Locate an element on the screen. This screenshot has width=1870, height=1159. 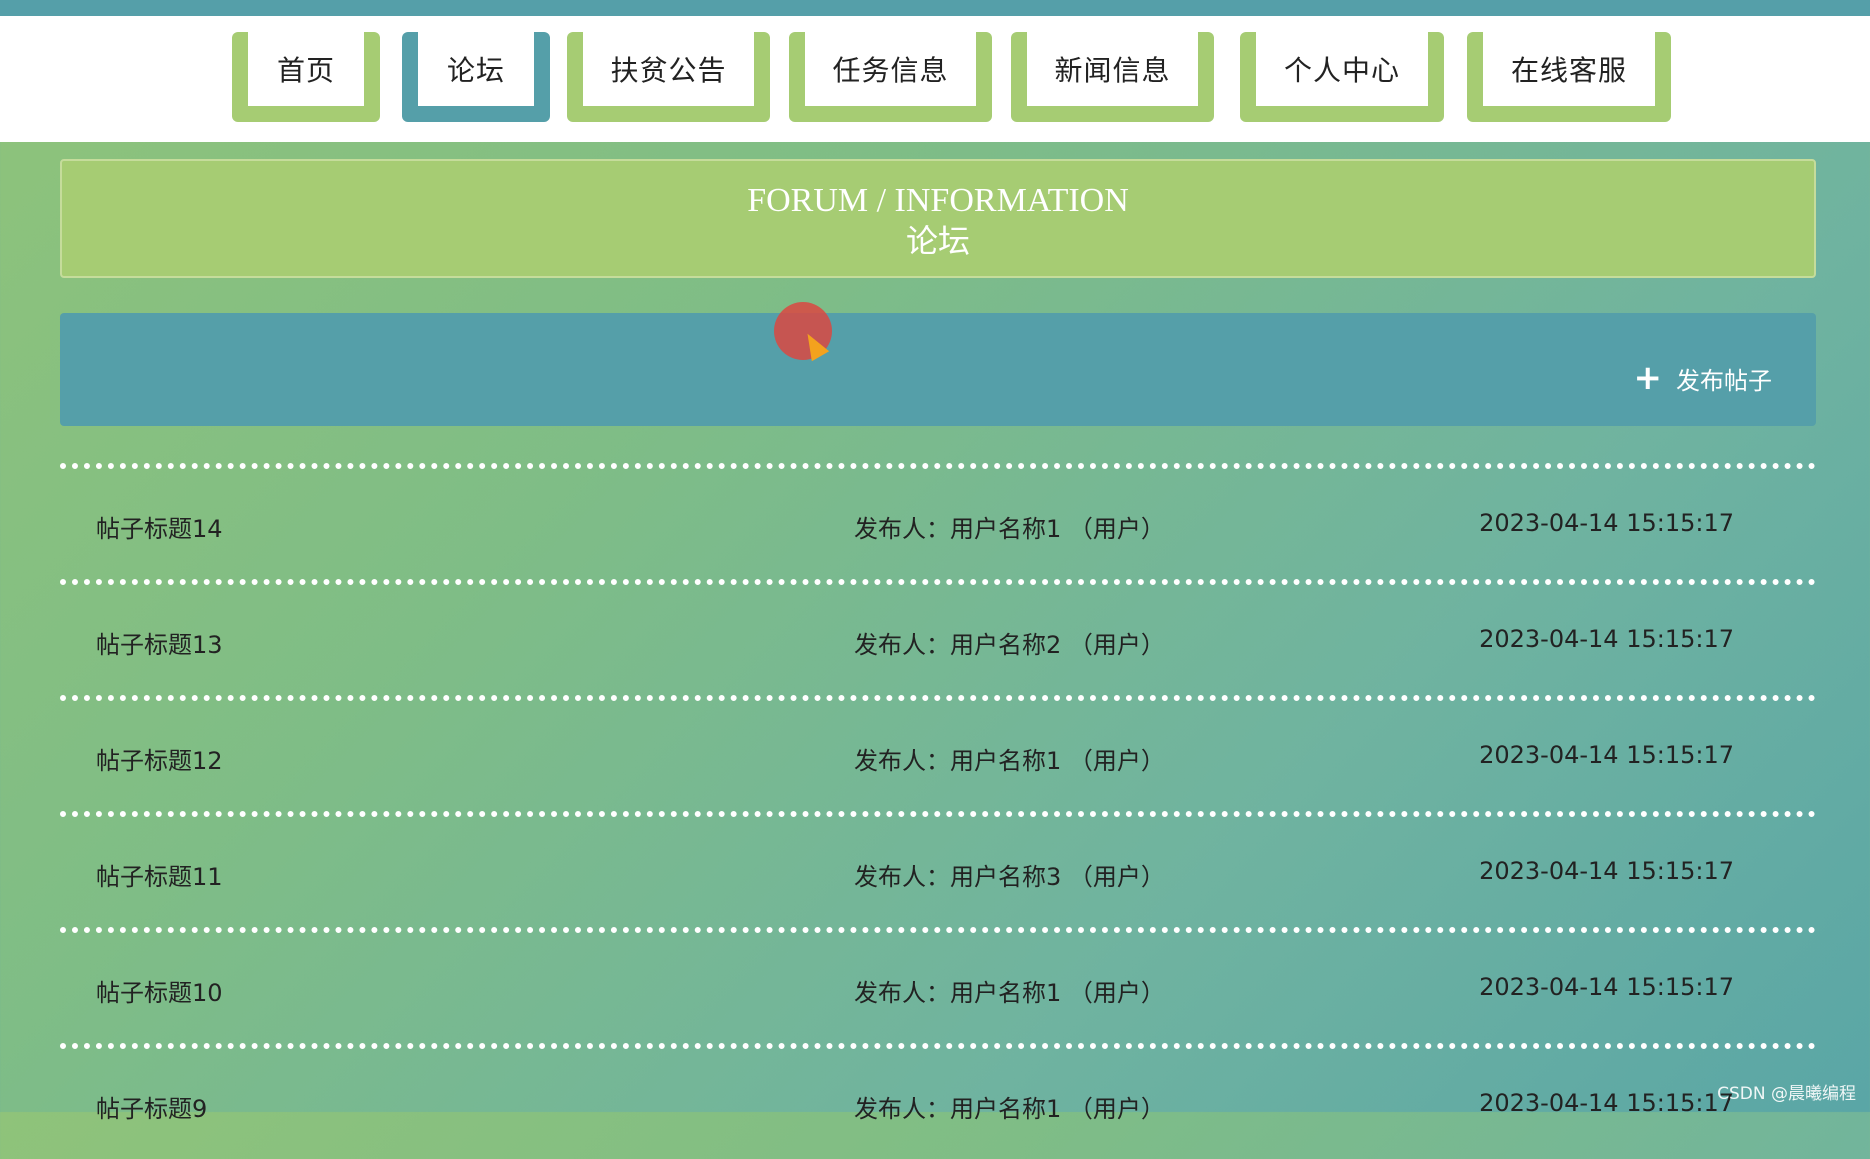
nav-item-news-info: 新闻信息 is located at coordinates (1112, 77).